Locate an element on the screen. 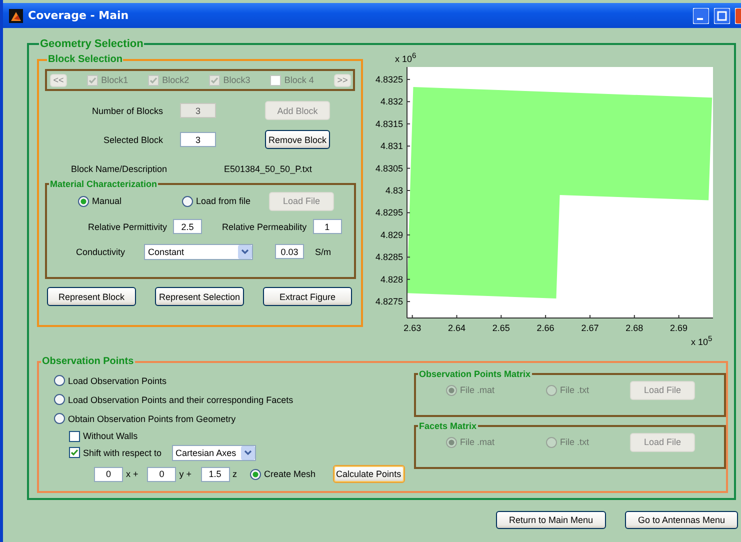 This screenshot has width=741, height=542. field-label: Relative Permittivity is located at coordinates (128, 227).